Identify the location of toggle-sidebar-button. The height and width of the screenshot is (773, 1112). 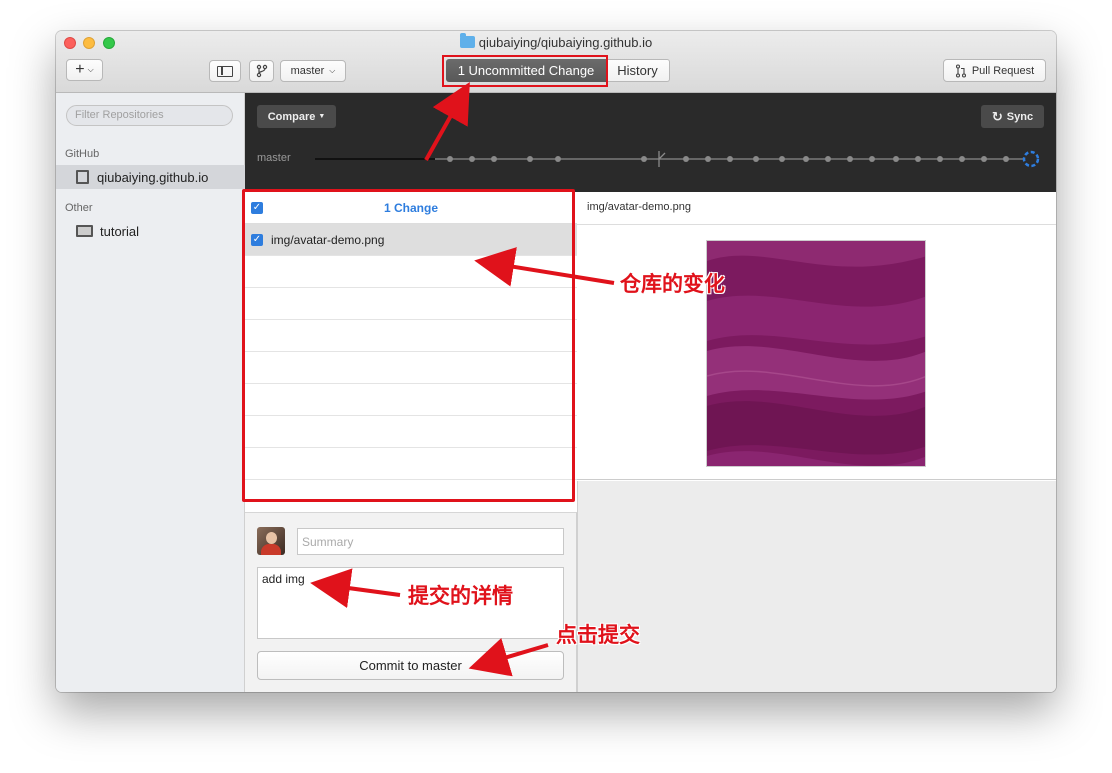
(225, 71).